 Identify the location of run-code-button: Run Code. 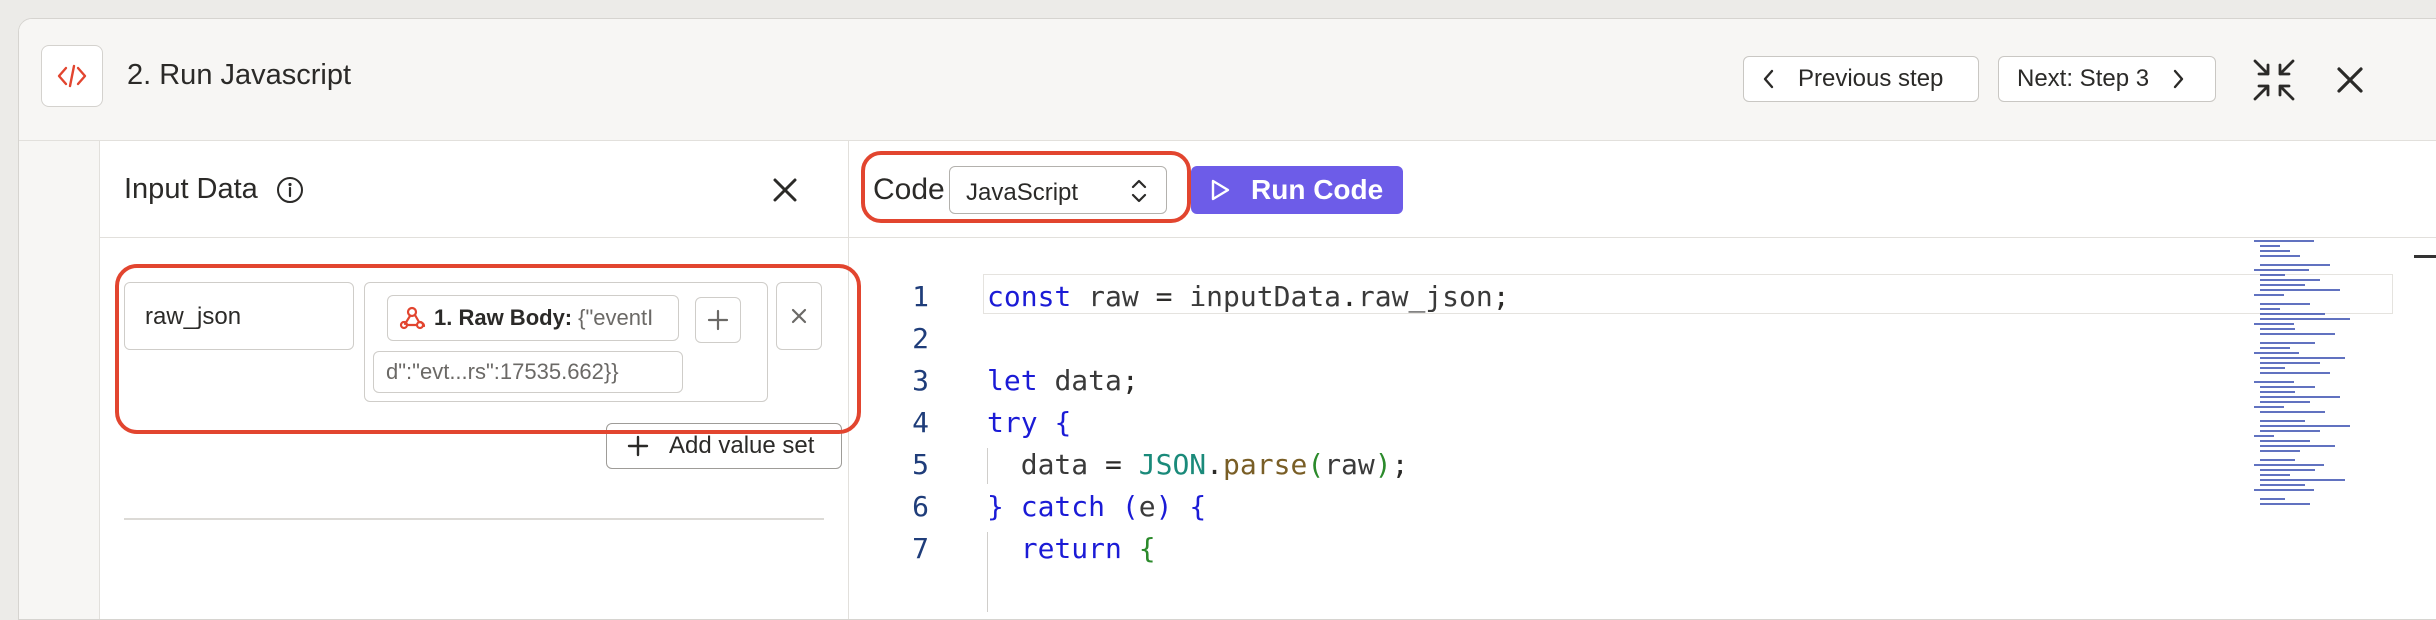
(1297, 190).